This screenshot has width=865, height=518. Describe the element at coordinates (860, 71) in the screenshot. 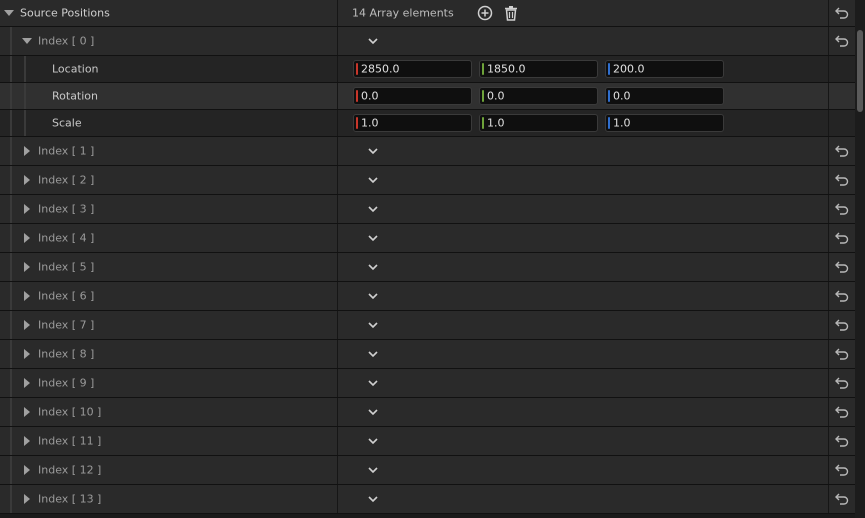

I see `scrollbar-thumb` at that location.